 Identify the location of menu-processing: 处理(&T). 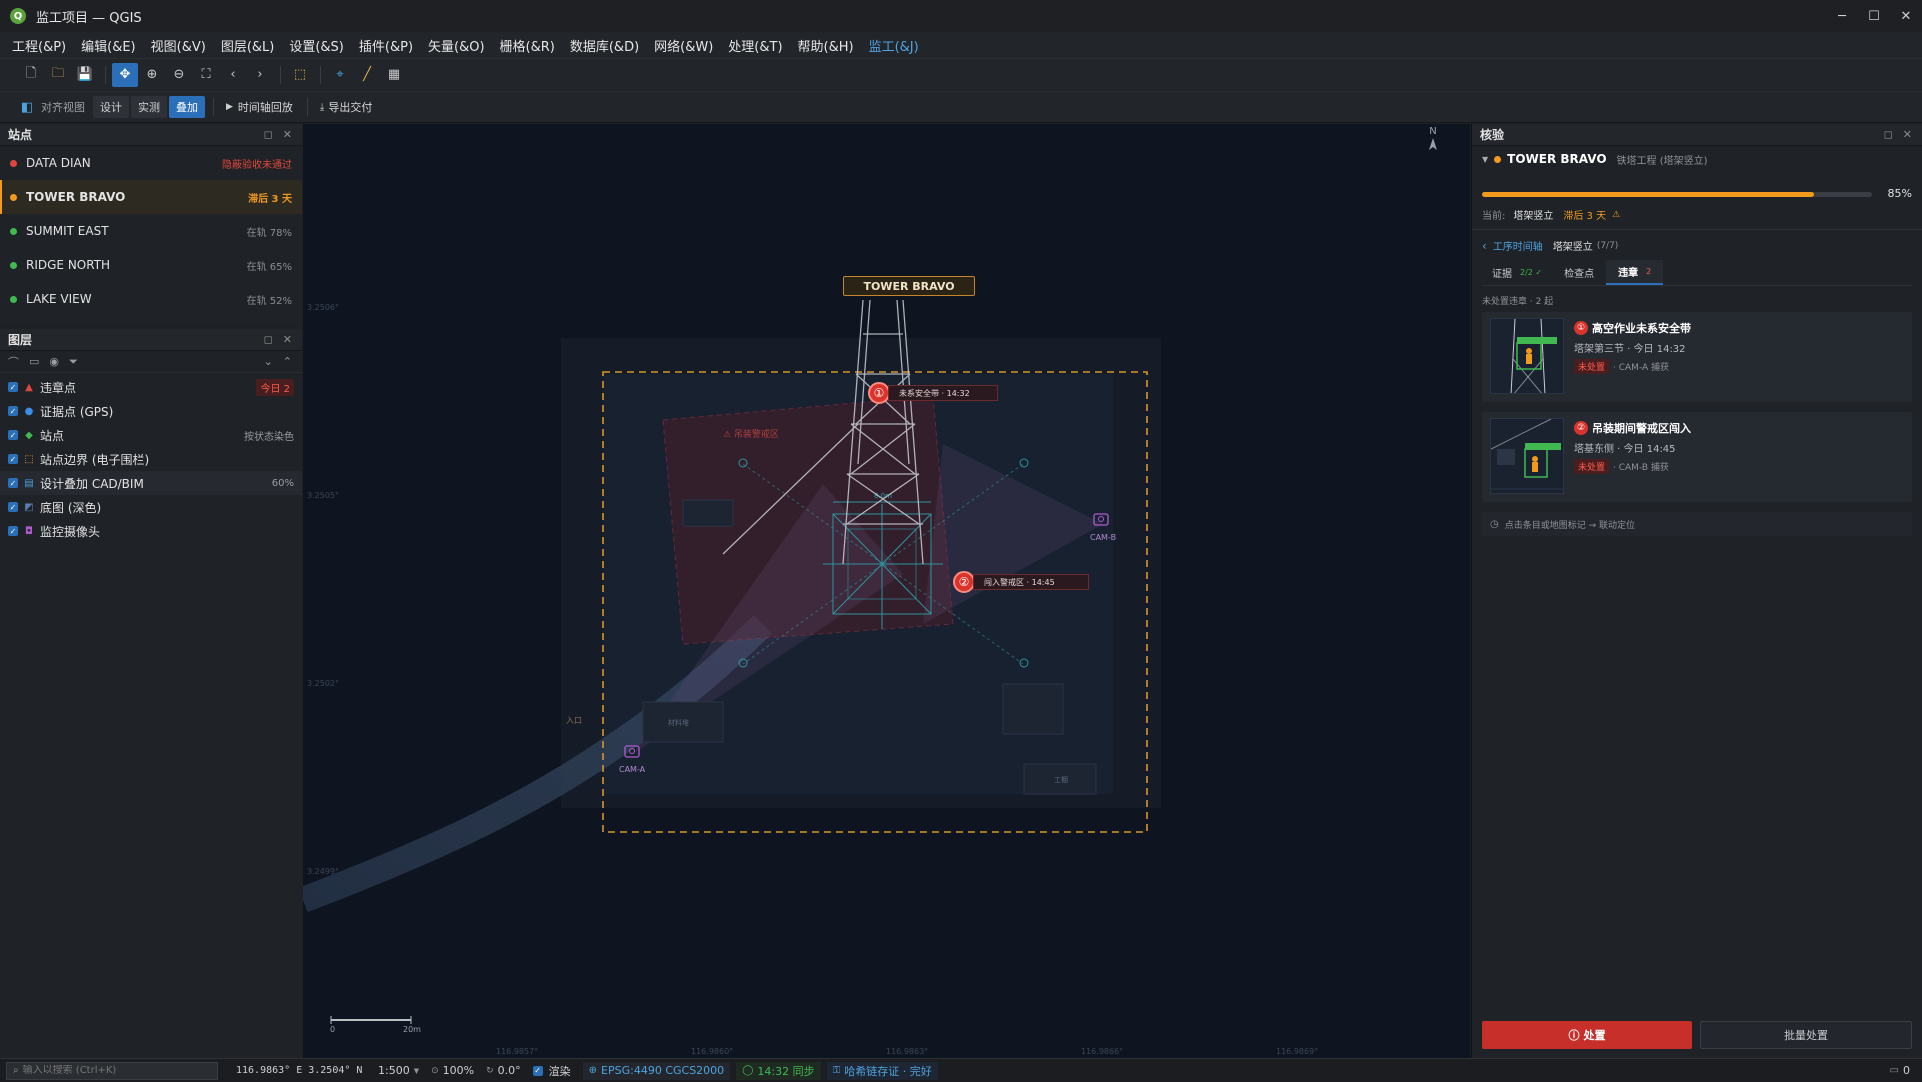
(755, 45).